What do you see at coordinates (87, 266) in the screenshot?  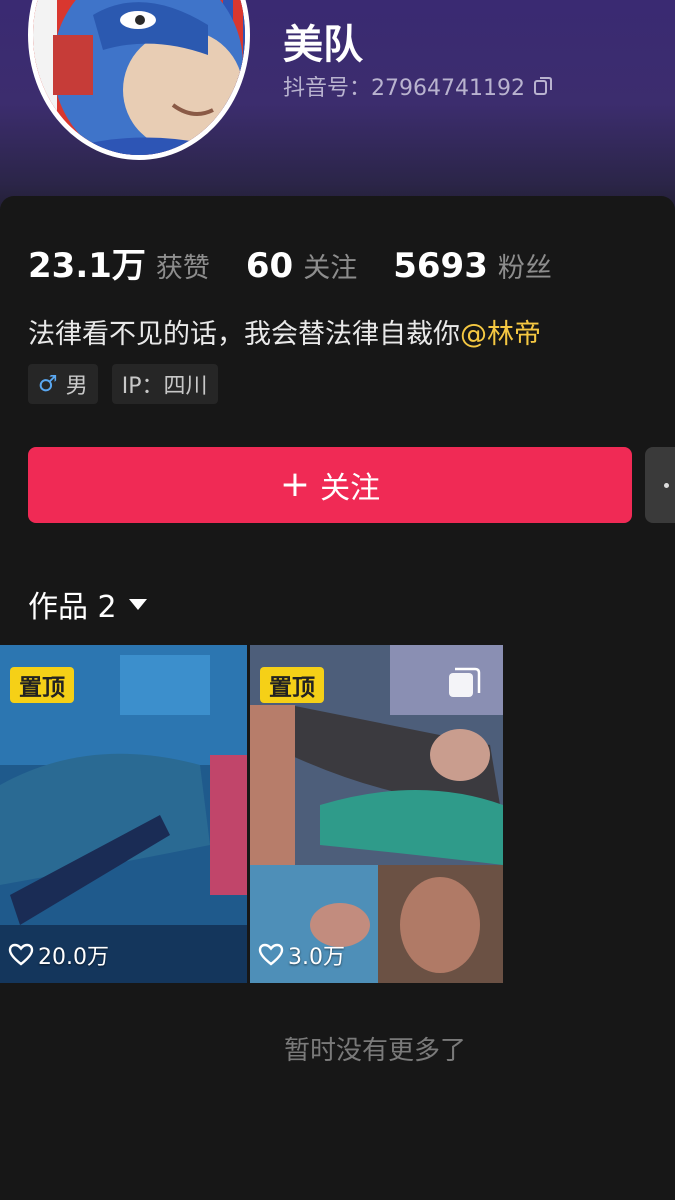 I see `stat-likes-value: 23.1万` at bounding box center [87, 266].